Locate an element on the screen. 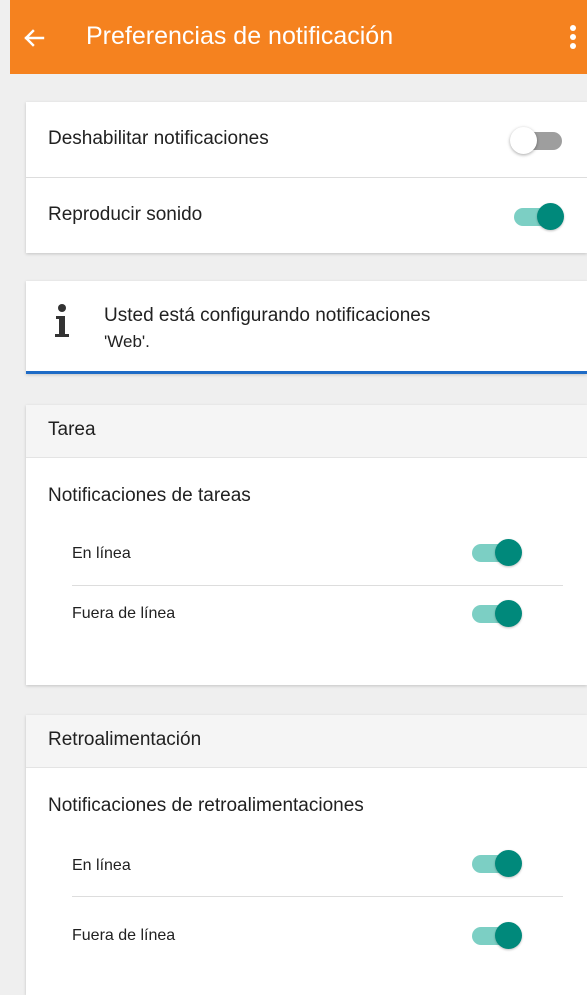  disable-notifications-label: Deshabilitar notificaciones is located at coordinates (158, 138).